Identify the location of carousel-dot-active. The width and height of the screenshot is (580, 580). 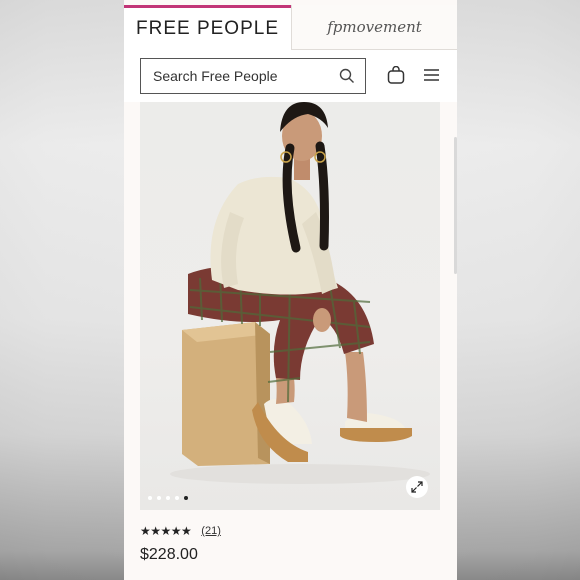
(186, 498).